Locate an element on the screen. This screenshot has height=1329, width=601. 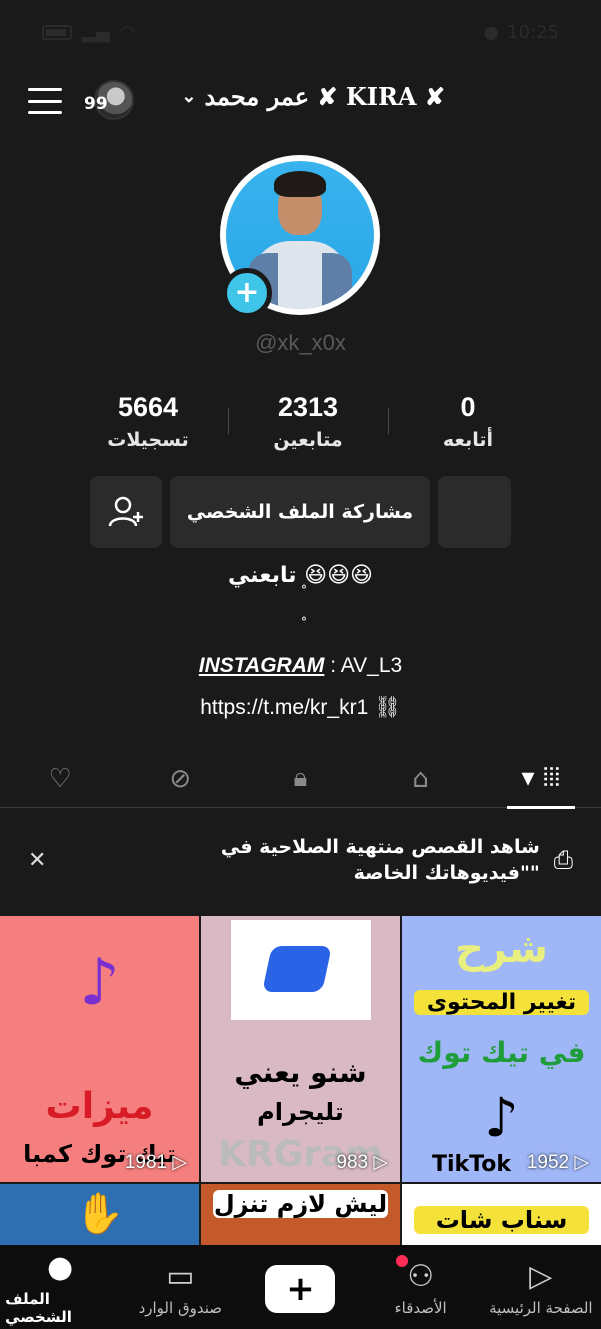
nav-create: + is located at coordinates (300, 1289).